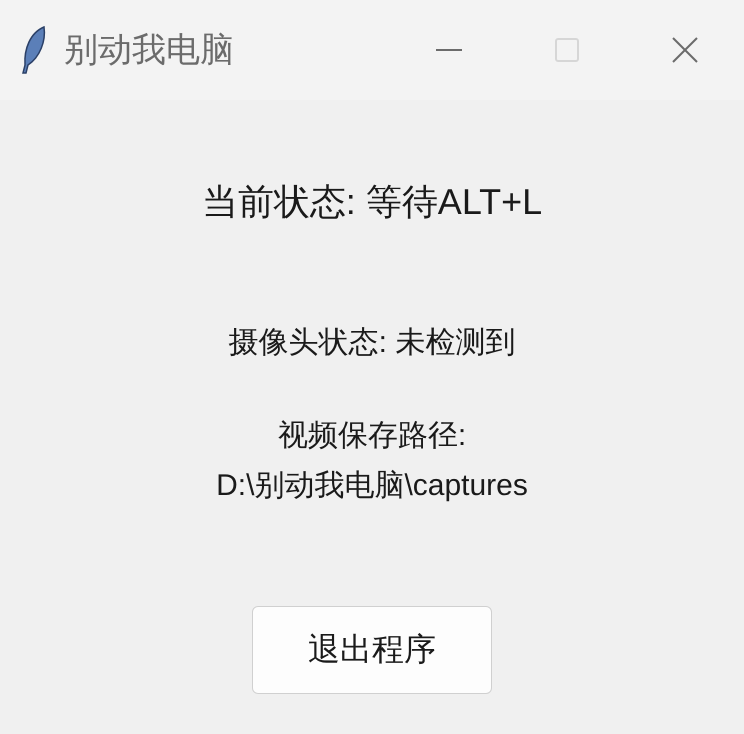  I want to click on exit-button: 退出程序, so click(372, 650).